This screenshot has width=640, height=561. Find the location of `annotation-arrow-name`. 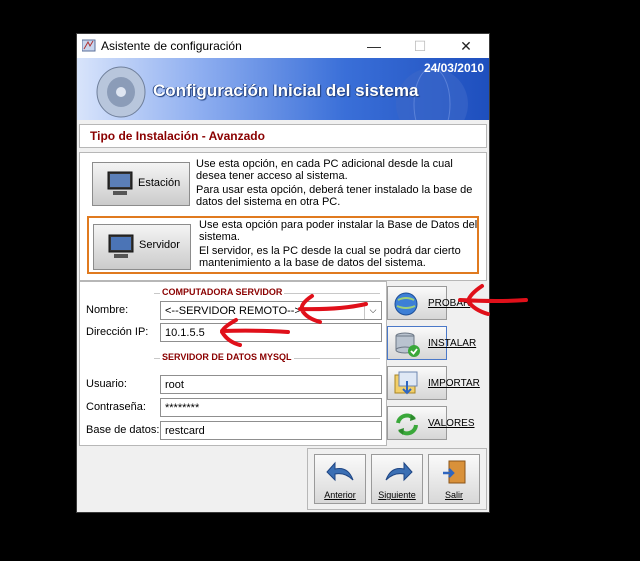

annotation-arrow-name is located at coordinates (333, 309).